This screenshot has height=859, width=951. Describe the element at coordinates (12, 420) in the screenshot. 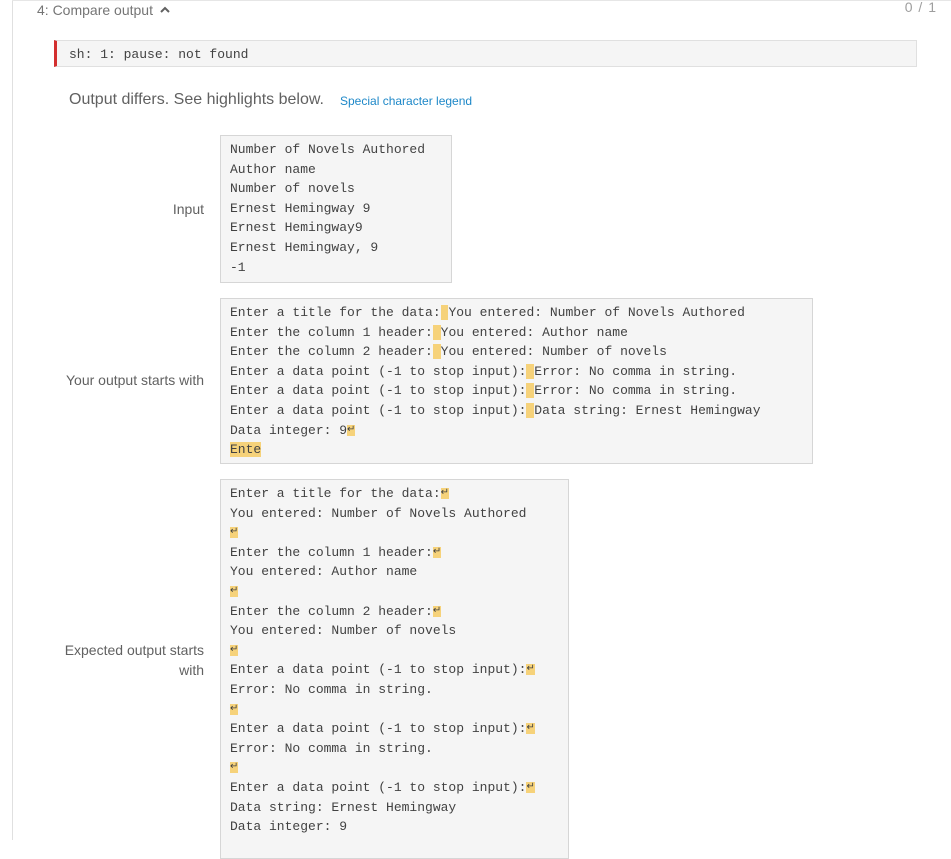

I see `left-rule` at that location.